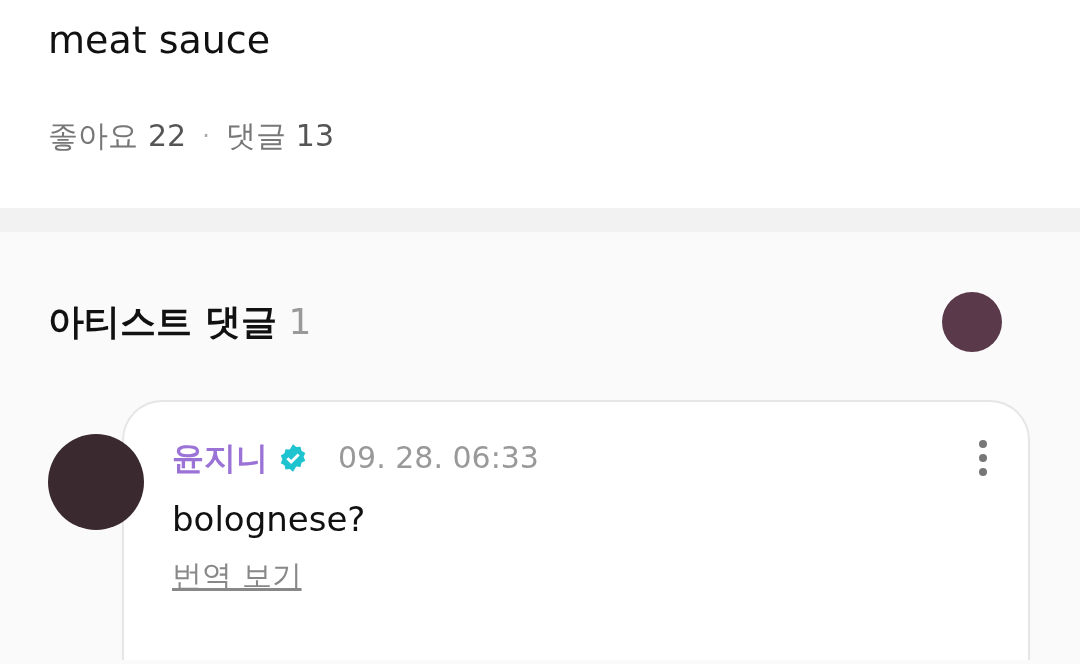 This screenshot has height=664, width=1080. Describe the element at coordinates (255, 136) in the screenshot. I see `comments-label: 댓글` at that location.